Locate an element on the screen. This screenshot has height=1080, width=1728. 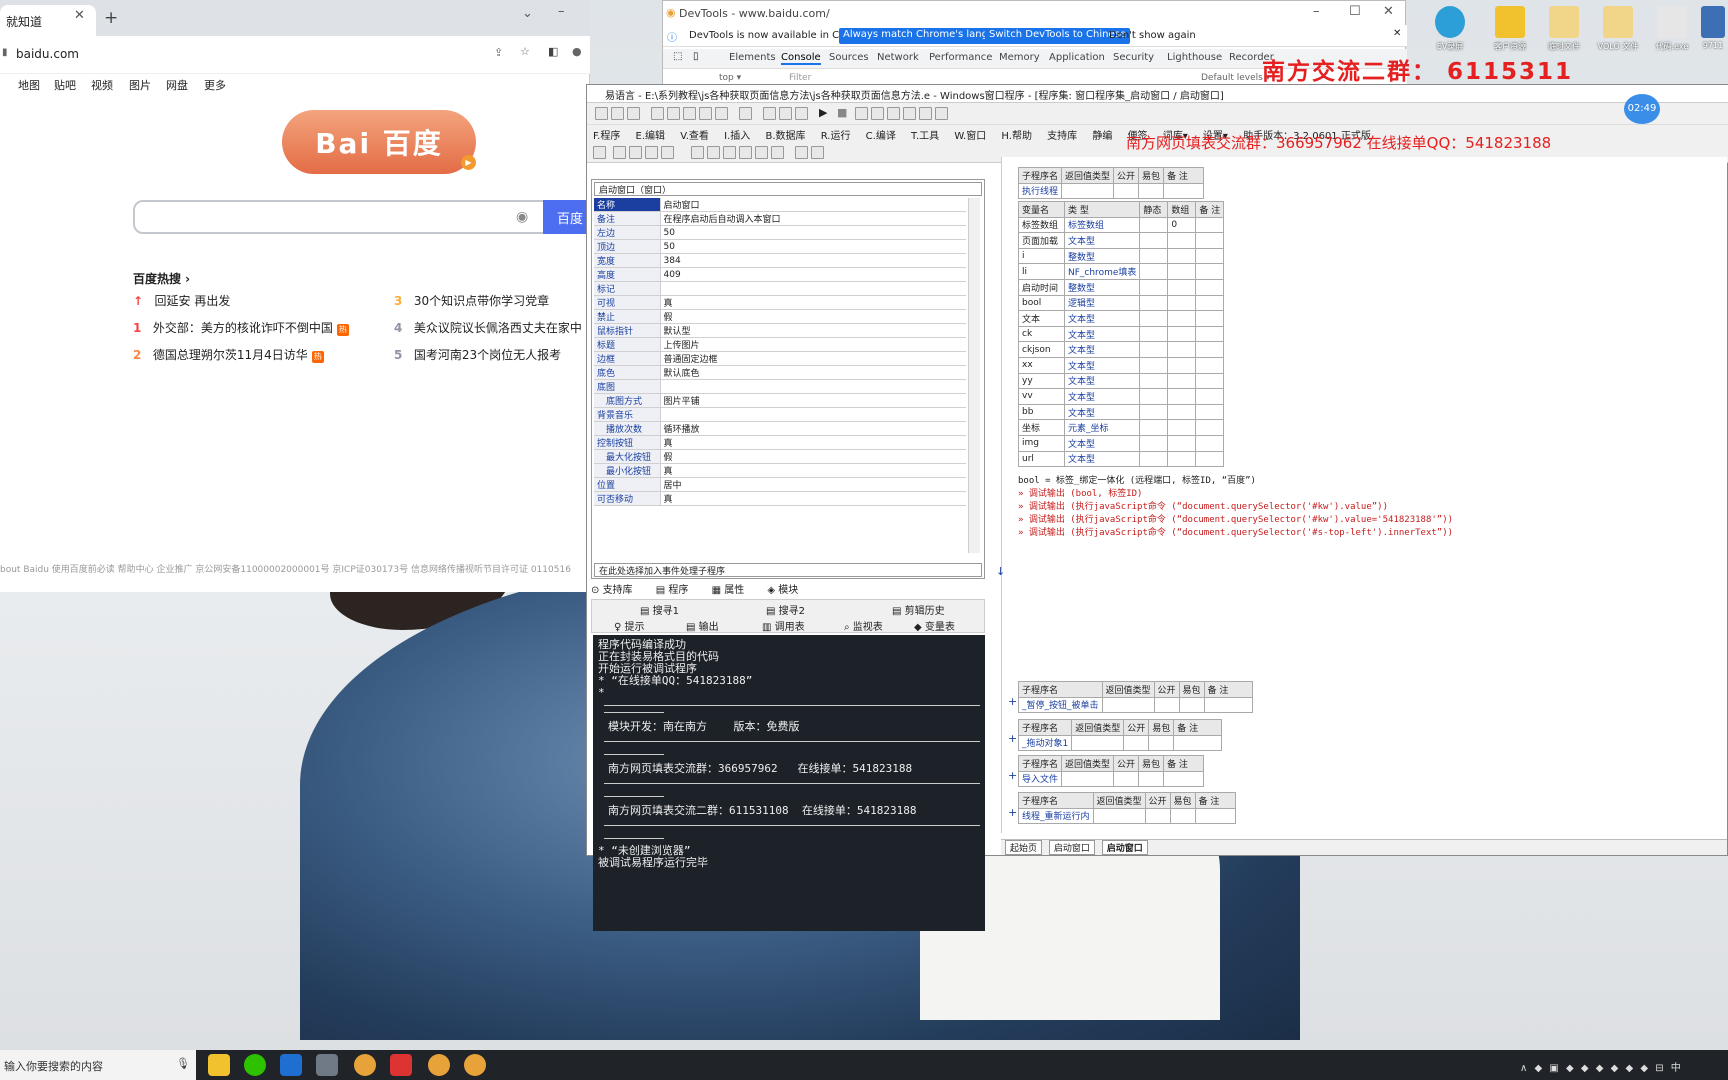
share-icon: ⇪ is located at coordinates (498, 52).